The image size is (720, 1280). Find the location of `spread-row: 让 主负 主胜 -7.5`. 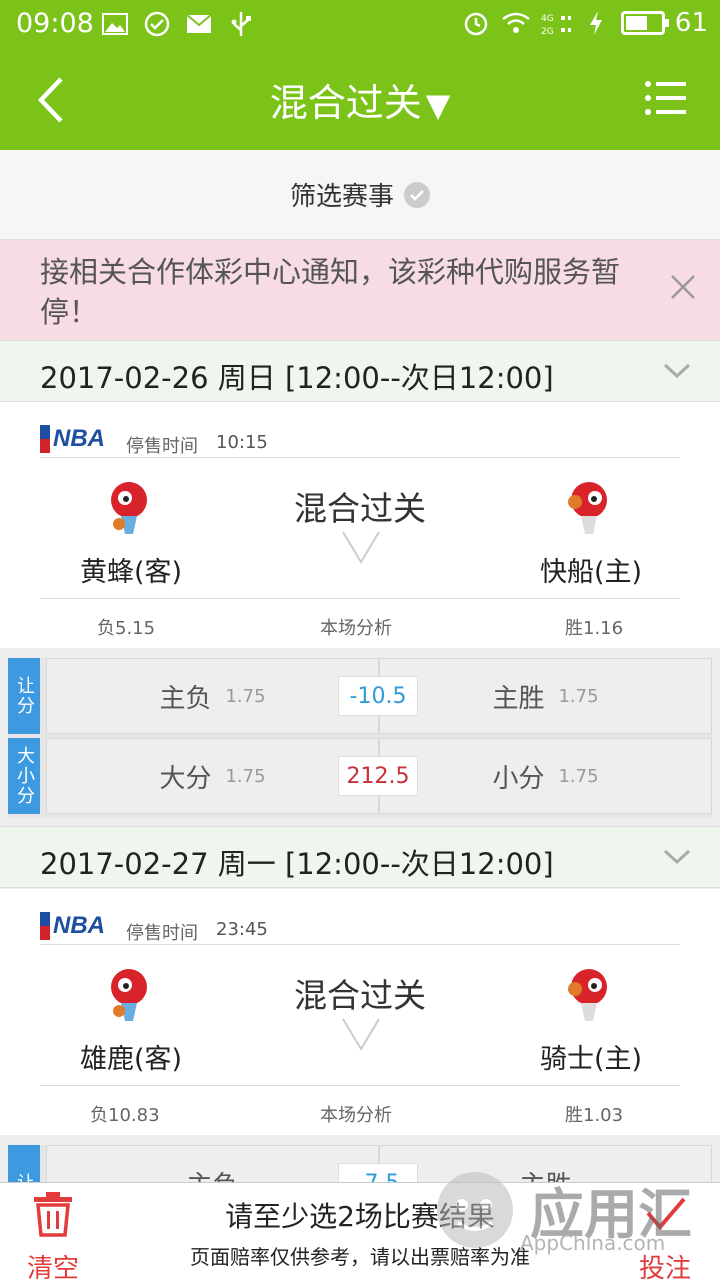

spread-row: 让 主负 主胜 -7.5 is located at coordinates (360, 1165).